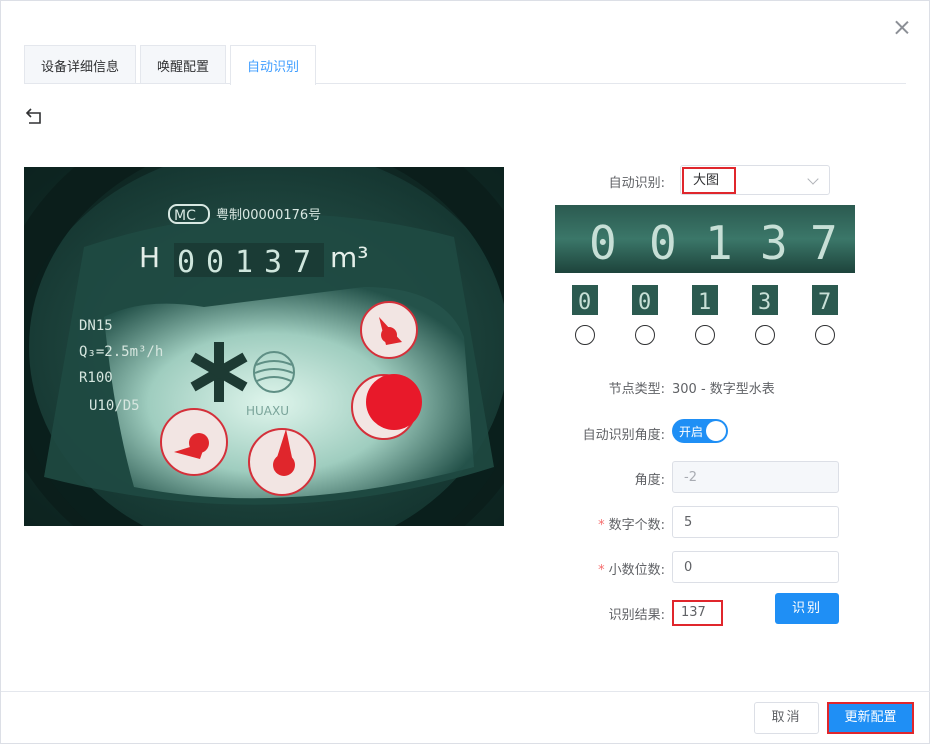 The height and width of the screenshot is (744, 930). I want to click on meter-reading-prefix: H, so click(149, 257).